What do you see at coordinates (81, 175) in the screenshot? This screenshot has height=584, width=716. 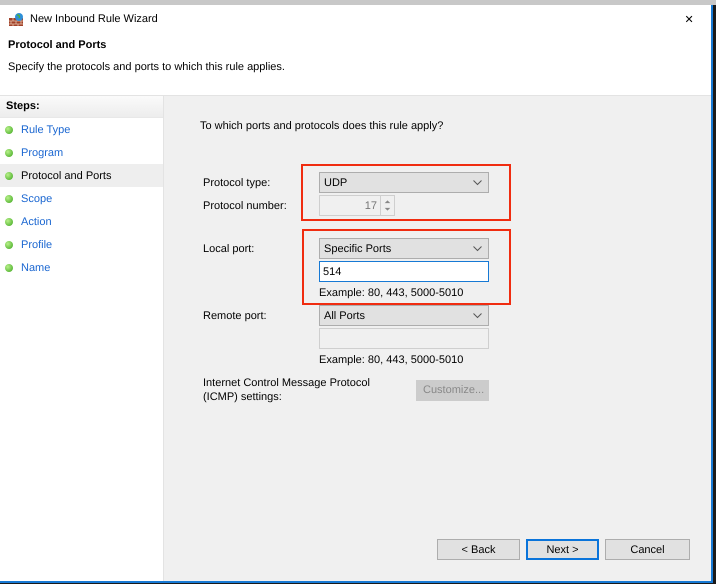 I see `step-item: Protocol and Ports` at bounding box center [81, 175].